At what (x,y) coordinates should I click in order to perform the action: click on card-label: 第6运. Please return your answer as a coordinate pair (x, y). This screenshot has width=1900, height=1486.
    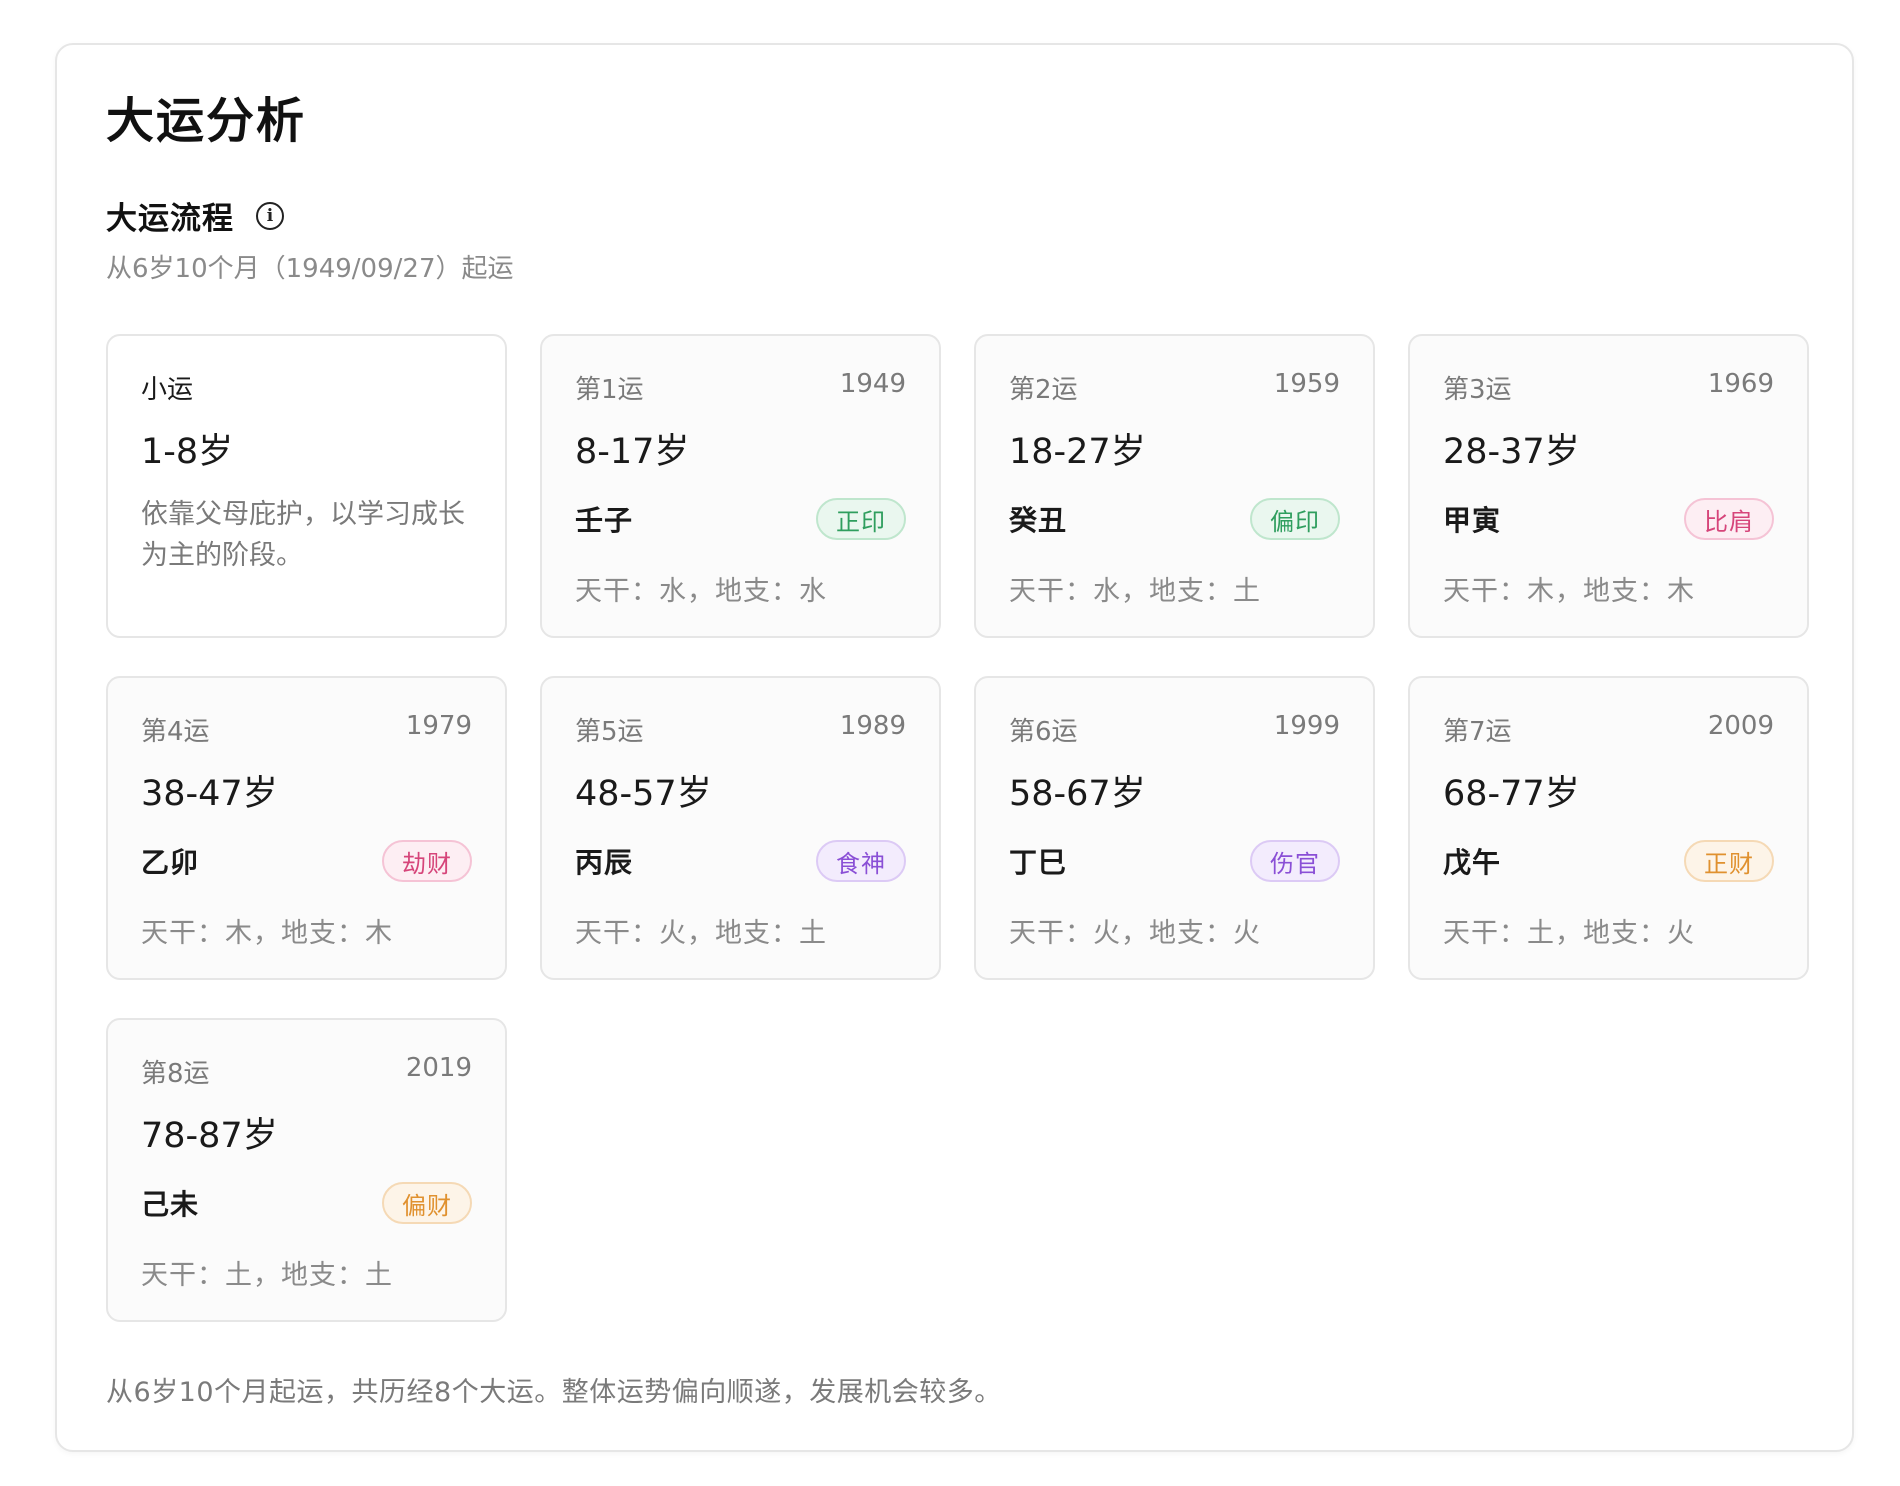
    Looking at the image, I should click on (1043, 732).